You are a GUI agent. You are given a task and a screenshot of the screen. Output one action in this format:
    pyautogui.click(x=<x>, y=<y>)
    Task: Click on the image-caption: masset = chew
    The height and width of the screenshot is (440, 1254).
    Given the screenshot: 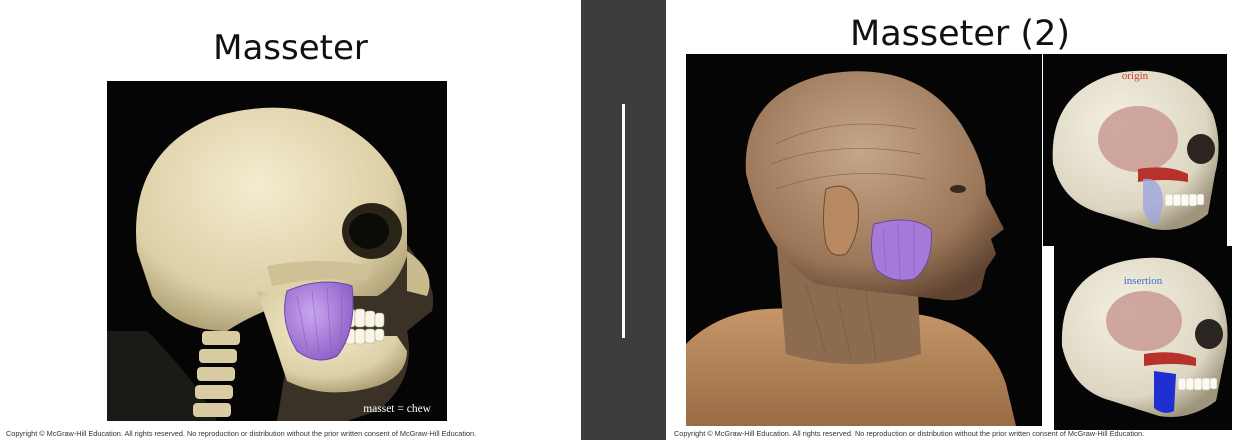 What is the action you would take?
    pyautogui.click(x=397, y=409)
    